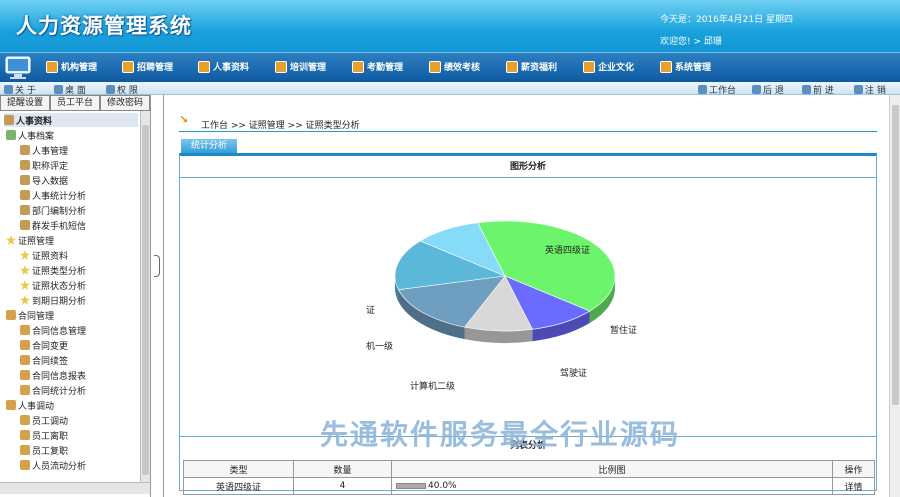  What do you see at coordinates (59, 271) in the screenshot?
I see `sidebar-item-label: 证照类型分析` at bounding box center [59, 271].